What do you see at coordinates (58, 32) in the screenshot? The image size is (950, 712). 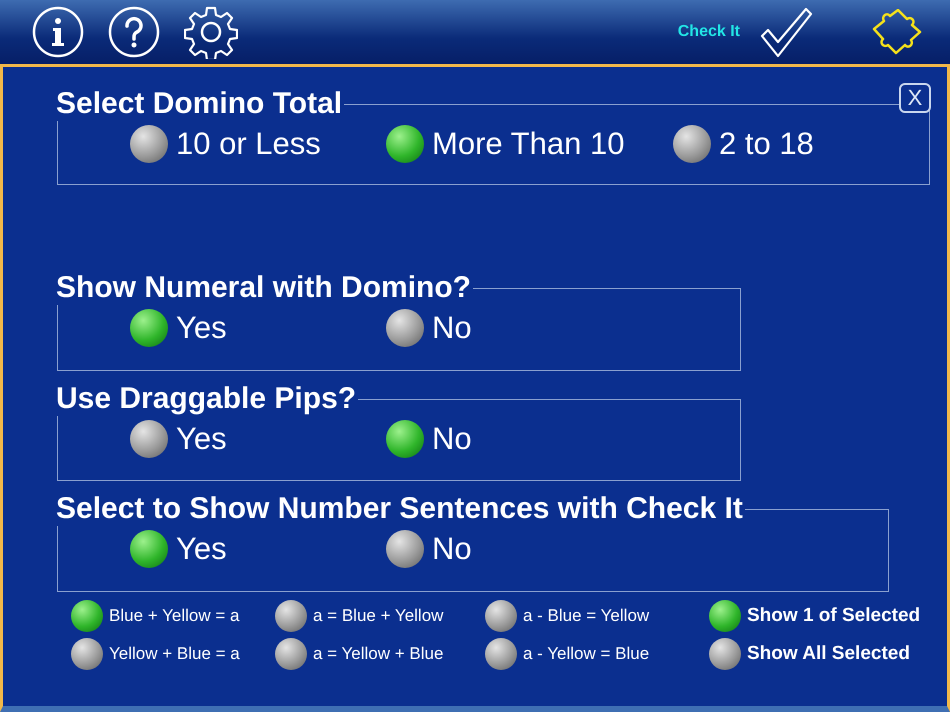 I see `info-icon` at bounding box center [58, 32].